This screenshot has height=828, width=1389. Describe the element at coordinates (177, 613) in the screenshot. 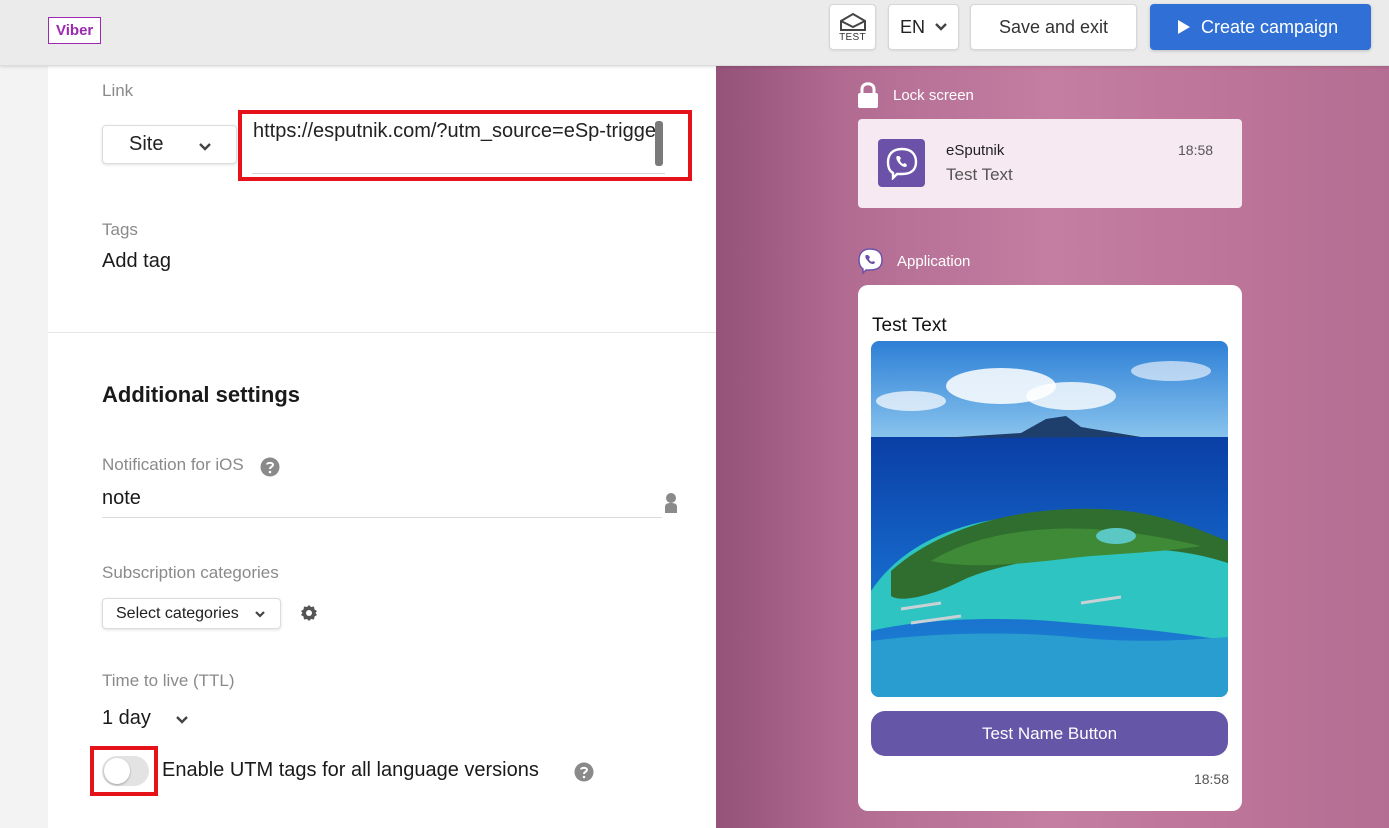

I see `subscription-categories-value: Select categories` at that location.